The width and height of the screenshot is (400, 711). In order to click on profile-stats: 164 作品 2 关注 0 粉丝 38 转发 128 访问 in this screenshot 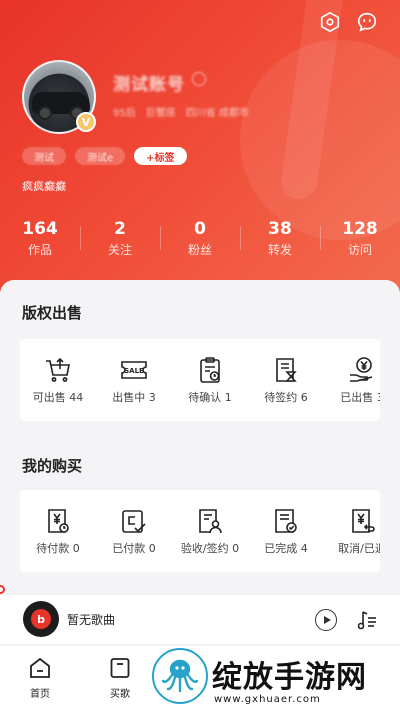, I will do `click(200, 238)`.